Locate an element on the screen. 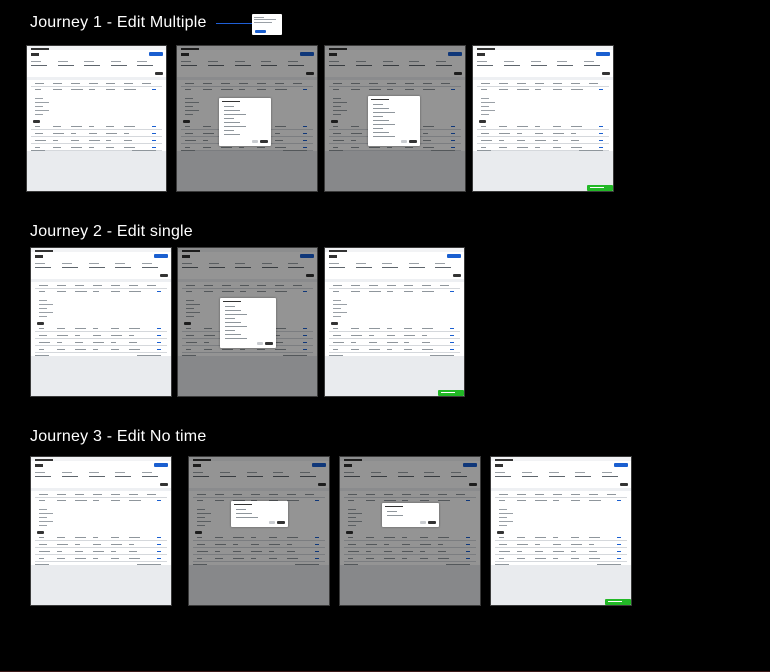 The width and height of the screenshot is (770, 672). comment-card is located at coordinates (267, 24).